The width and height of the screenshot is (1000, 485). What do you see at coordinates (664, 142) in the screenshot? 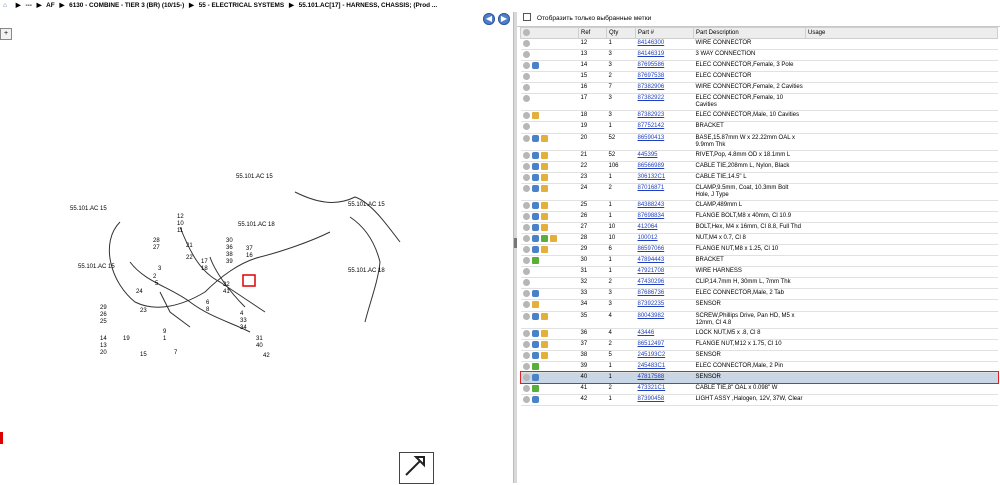
I see `row-part-link: 86590413` at bounding box center [664, 142].